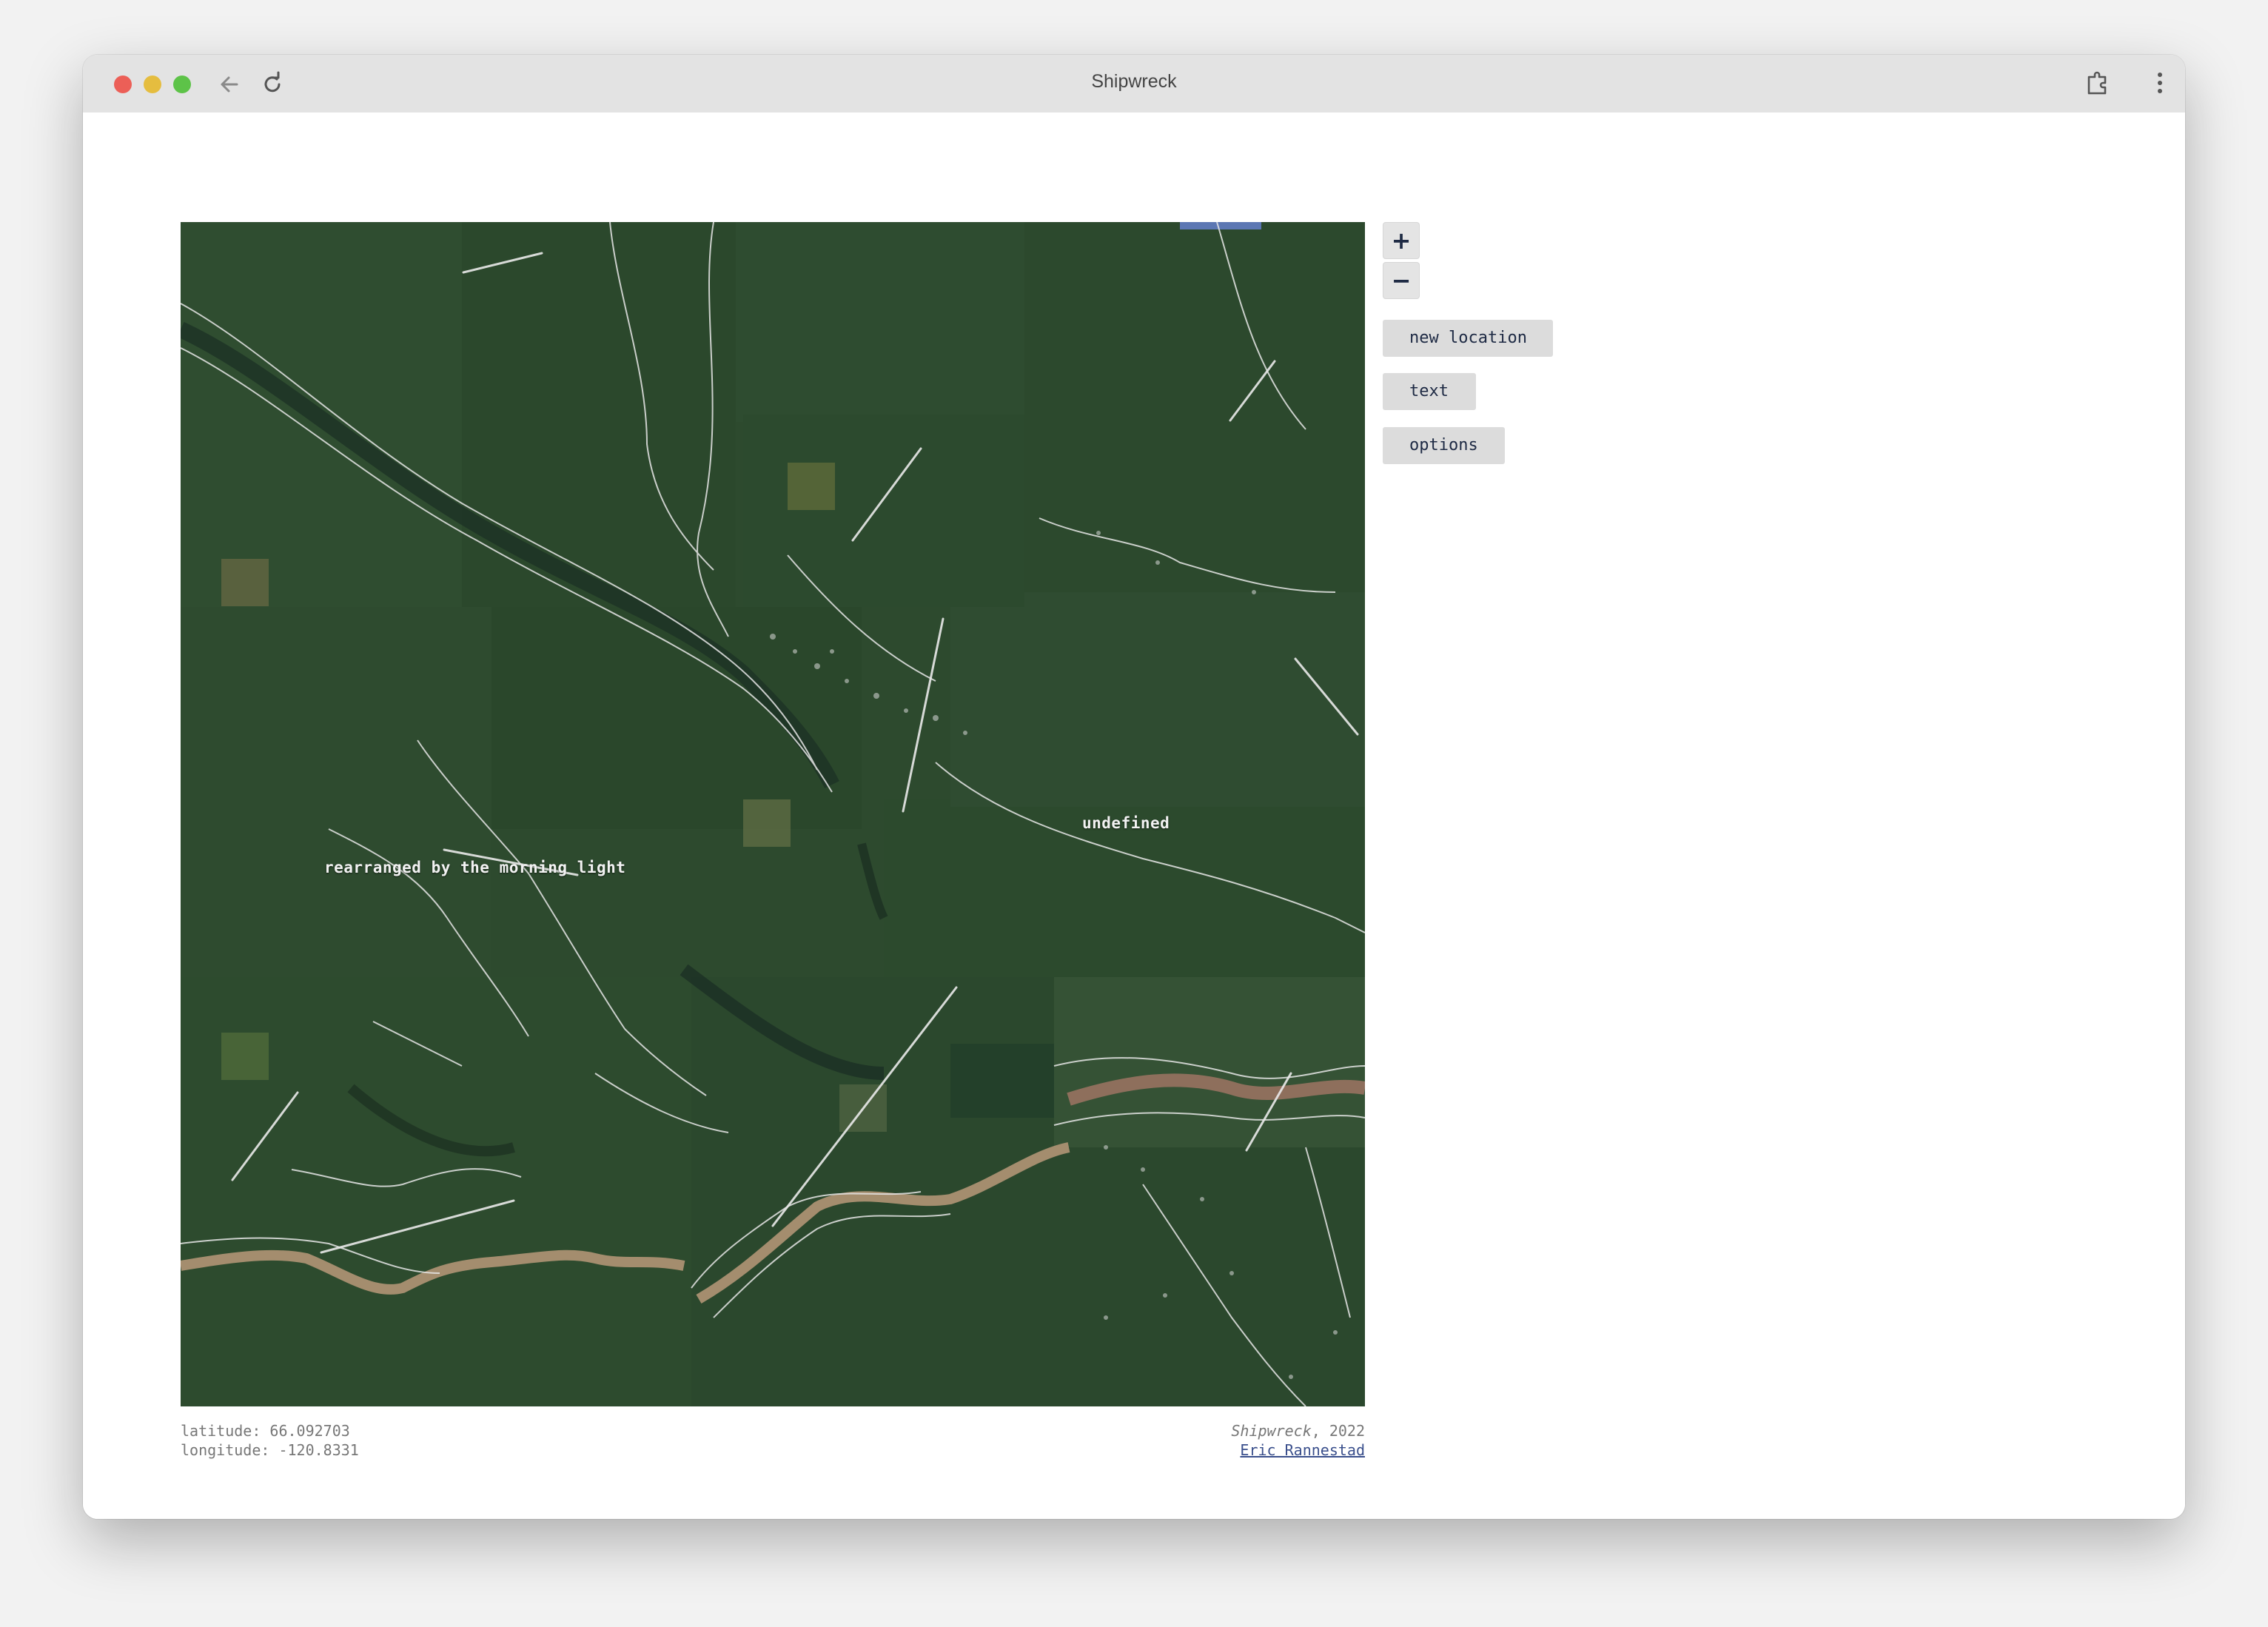  What do you see at coordinates (1126, 823) in the screenshot?
I see `map-text-label: undefined` at bounding box center [1126, 823].